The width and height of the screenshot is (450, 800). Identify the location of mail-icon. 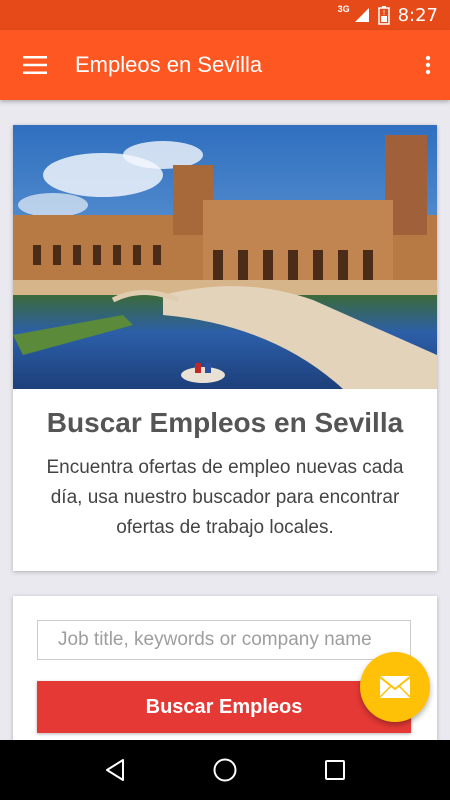
(395, 687).